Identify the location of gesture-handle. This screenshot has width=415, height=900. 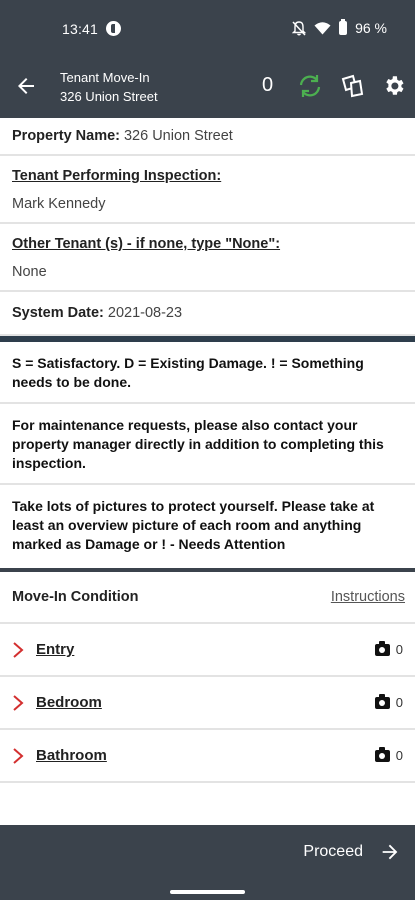
(207, 892).